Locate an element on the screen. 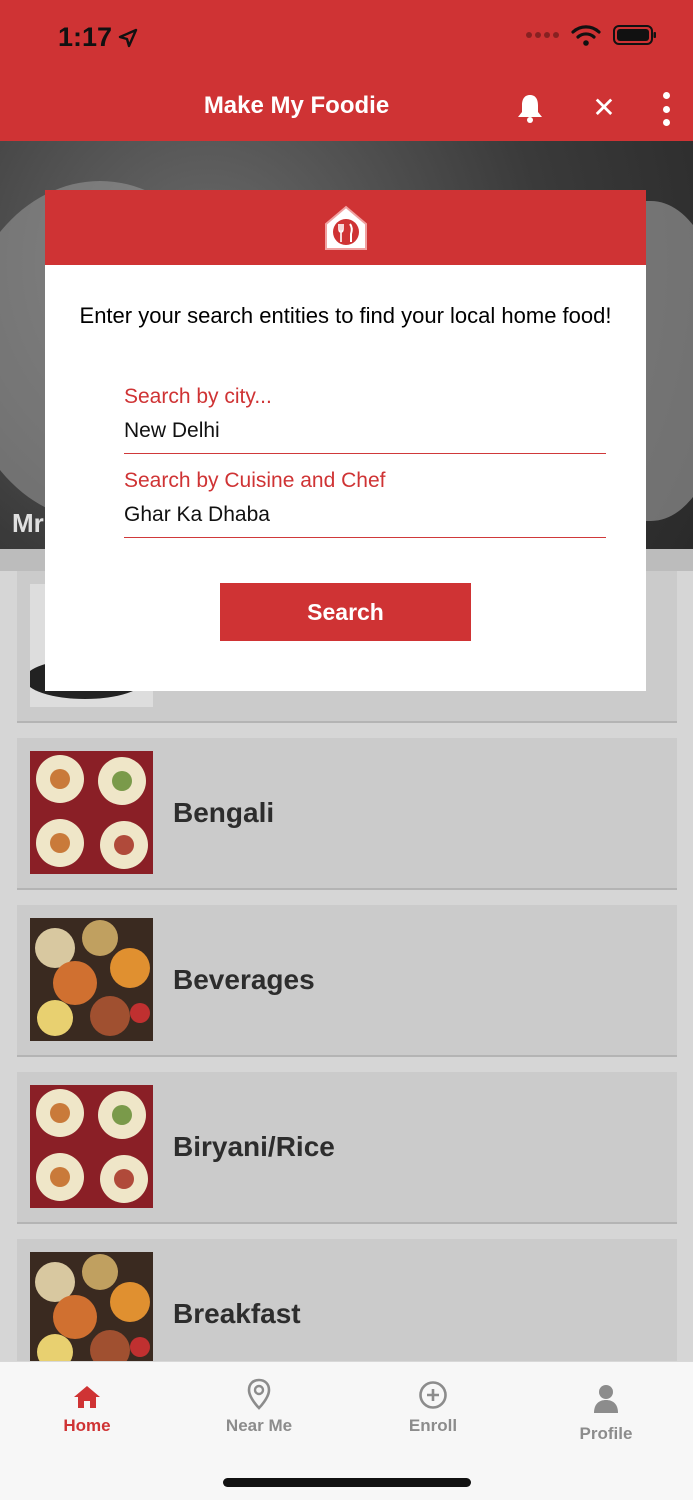  tab-enroll-label: Enroll is located at coordinates (433, 1425).